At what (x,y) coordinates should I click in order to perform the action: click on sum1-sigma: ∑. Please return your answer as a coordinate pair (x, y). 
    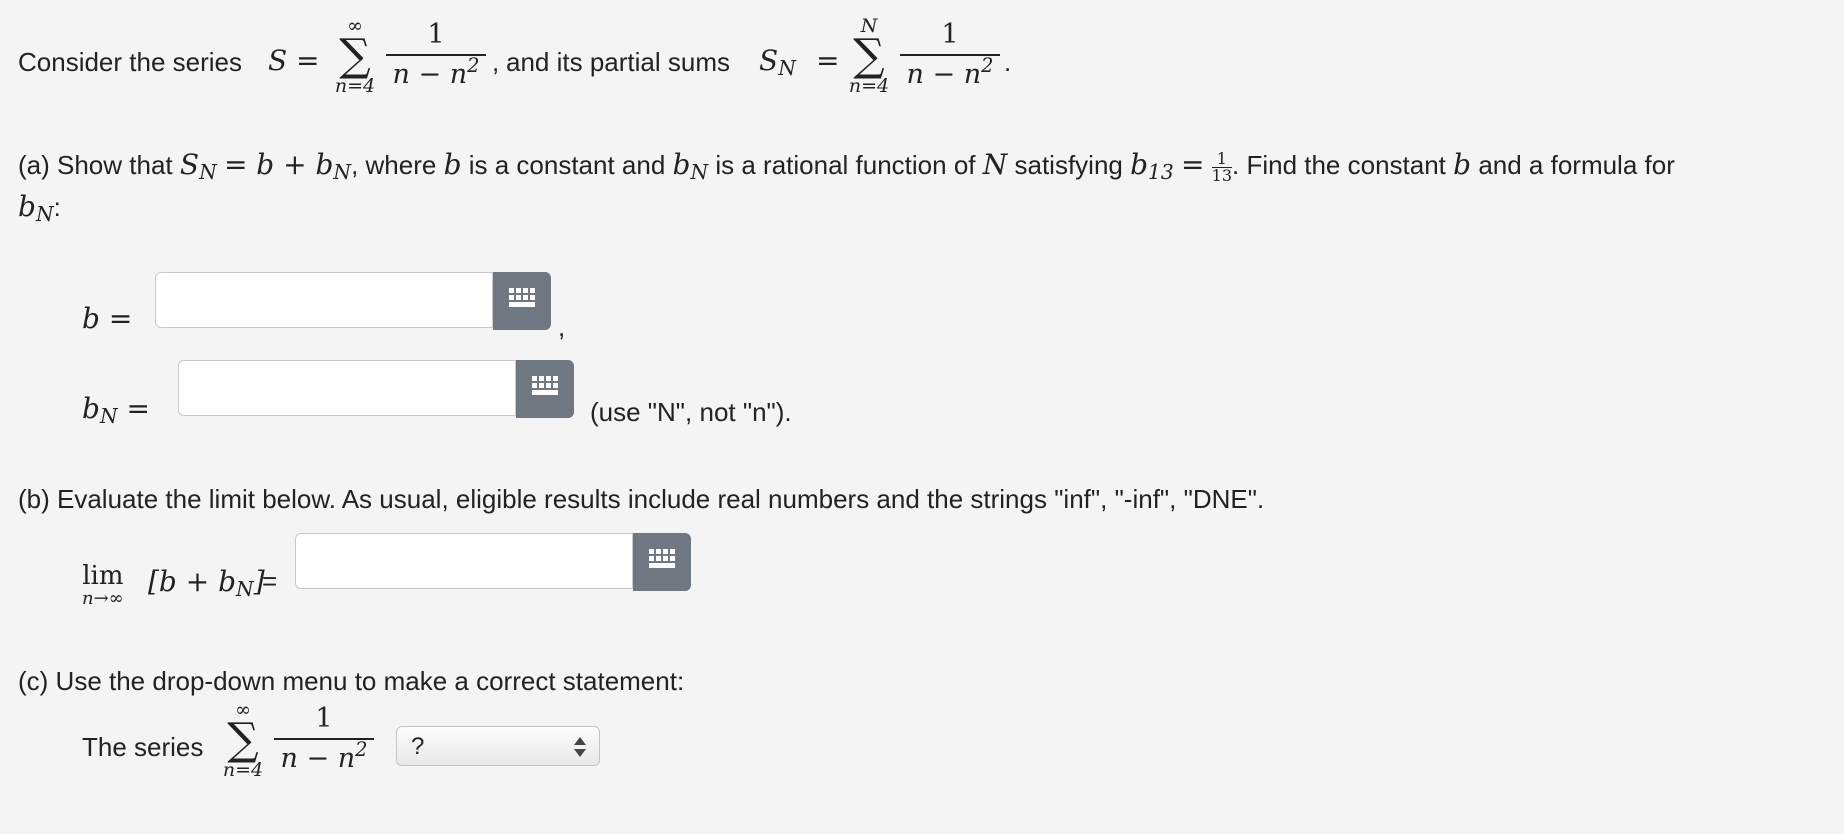
    Looking at the image, I should click on (355, 55).